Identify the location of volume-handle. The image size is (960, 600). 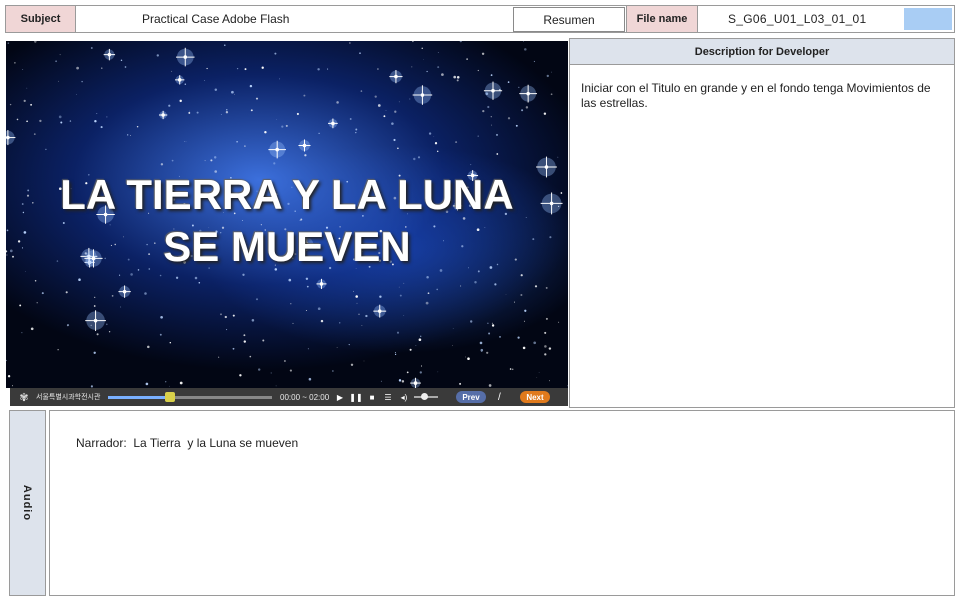
(424, 396).